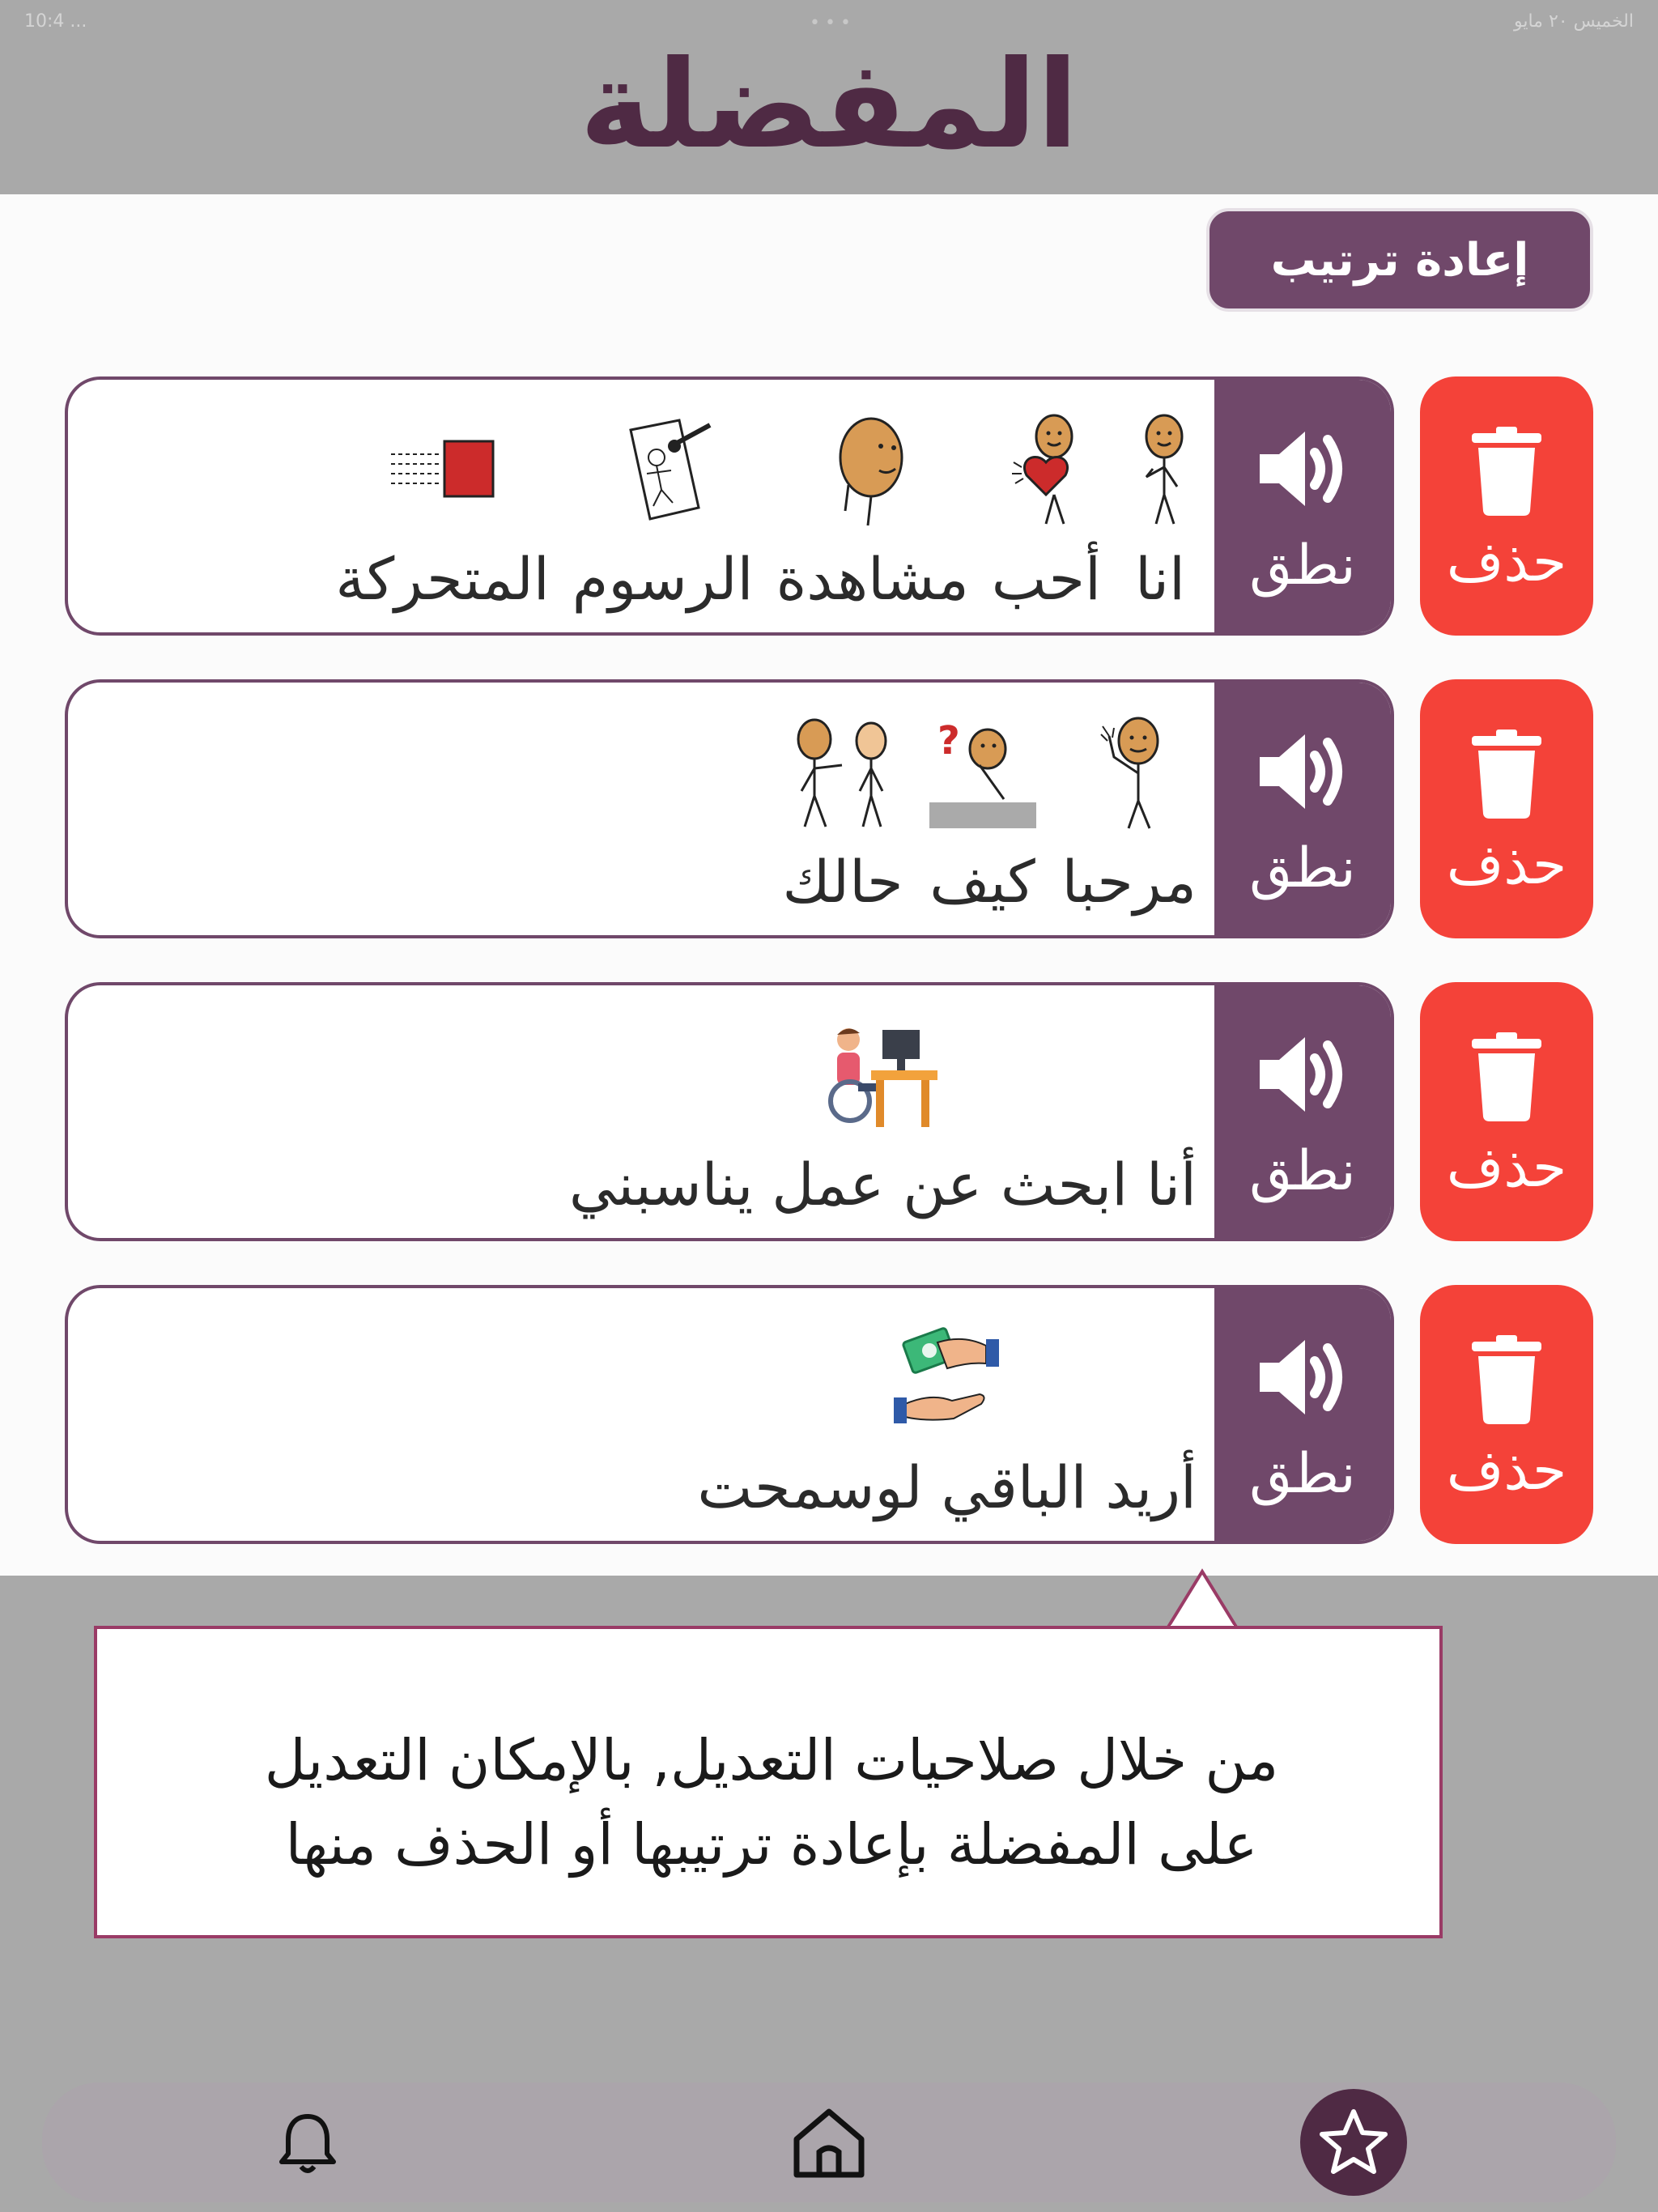 The width and height of the screenshot is (1658, 2212). What do you see at coordinates (842, 773) in the screenshot?
I see `two-people-icon` at bounding box center [842, 773].